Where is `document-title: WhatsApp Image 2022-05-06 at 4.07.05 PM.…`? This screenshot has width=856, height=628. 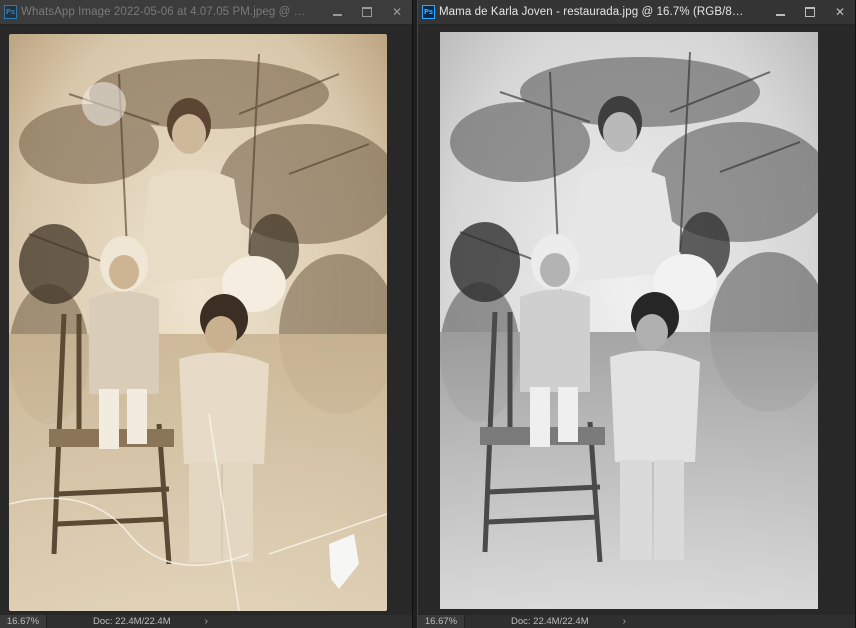
document-title: WhatsApp Image 2022-05-06 at 4.07.05 PM.… is located at coordinates (163, 12).